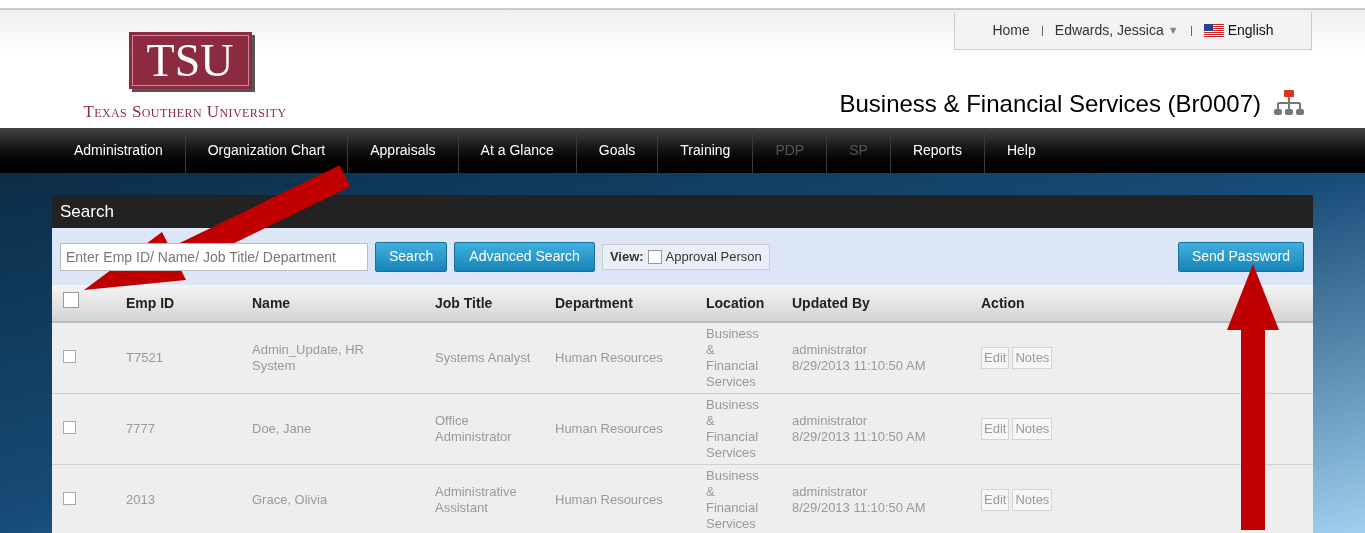 The height and width of the screenshot is (533, 1365). I want to click on table-cell-text: Admin_Update, HR System, so click(308, 358).